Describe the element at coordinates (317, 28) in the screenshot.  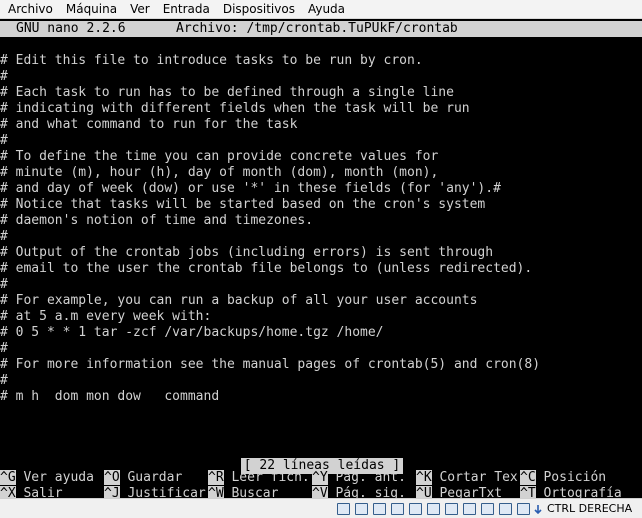
I see `nano-file-title: Archivo: /tmp/crontab.TuPUkF/crontab` at that location.